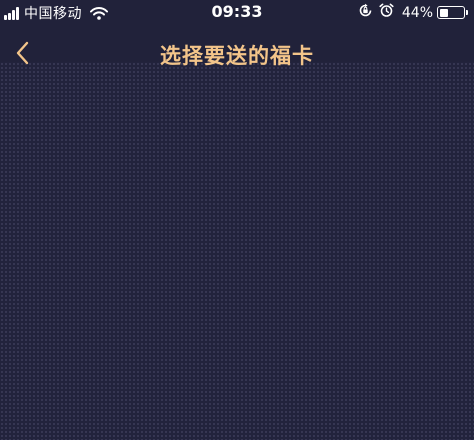 The image size is (474, 440). I want to click on status-bar: 中国移动 09:33 44%, so click(237, 13).